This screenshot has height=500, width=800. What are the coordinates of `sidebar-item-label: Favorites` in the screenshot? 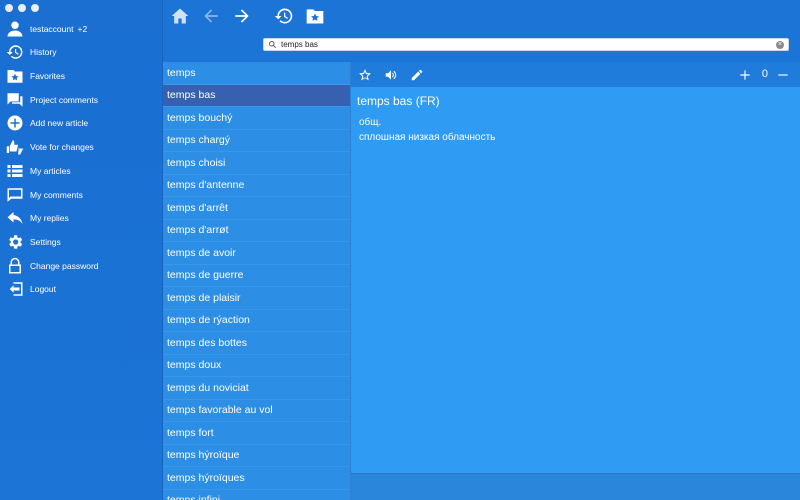 It's located at (47, 76).